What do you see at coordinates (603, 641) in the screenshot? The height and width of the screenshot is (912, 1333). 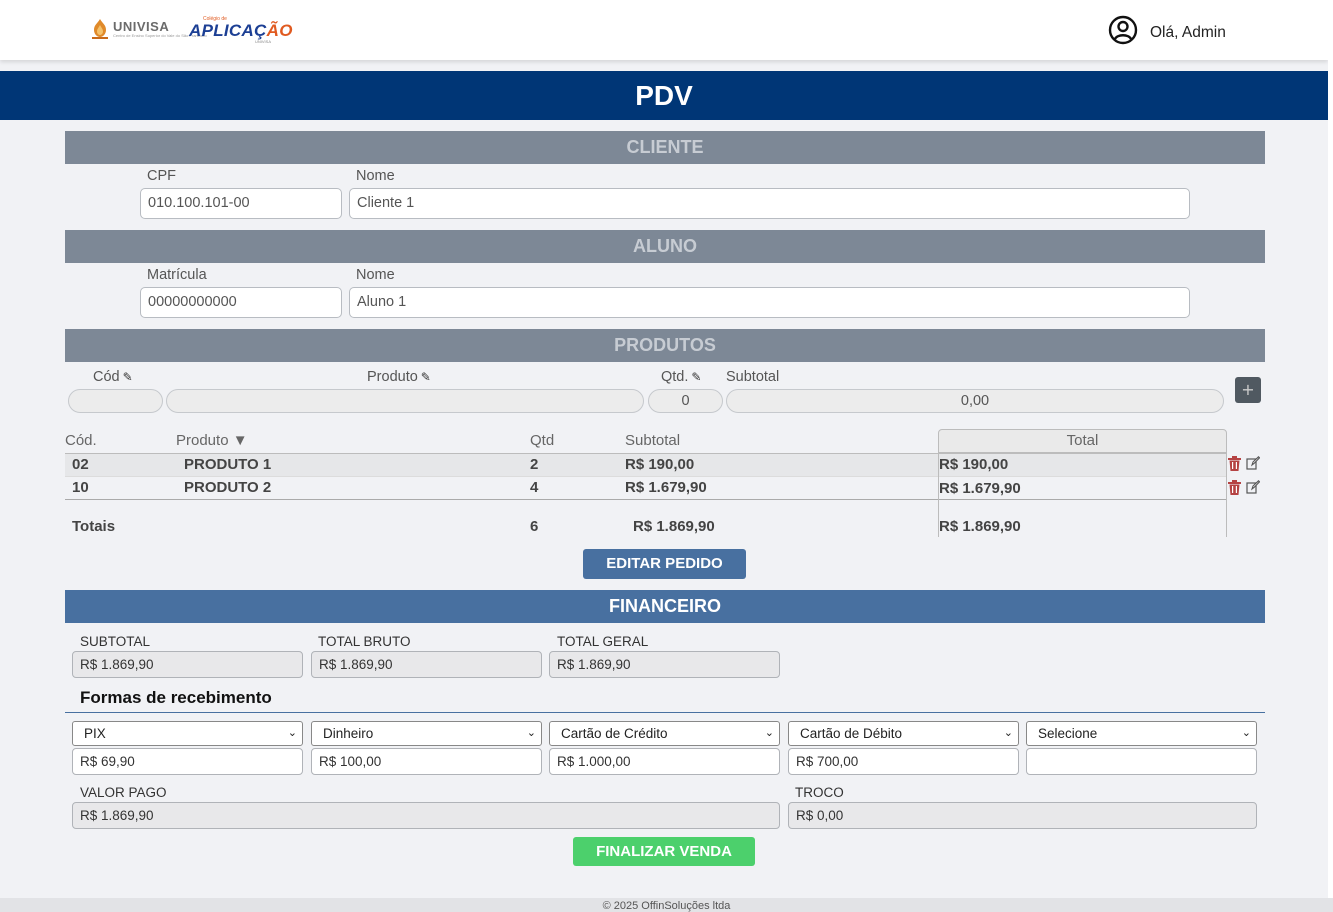 I see `fin-total-geral-label: TOTAL GERAL` at bounding box center [603, 641].